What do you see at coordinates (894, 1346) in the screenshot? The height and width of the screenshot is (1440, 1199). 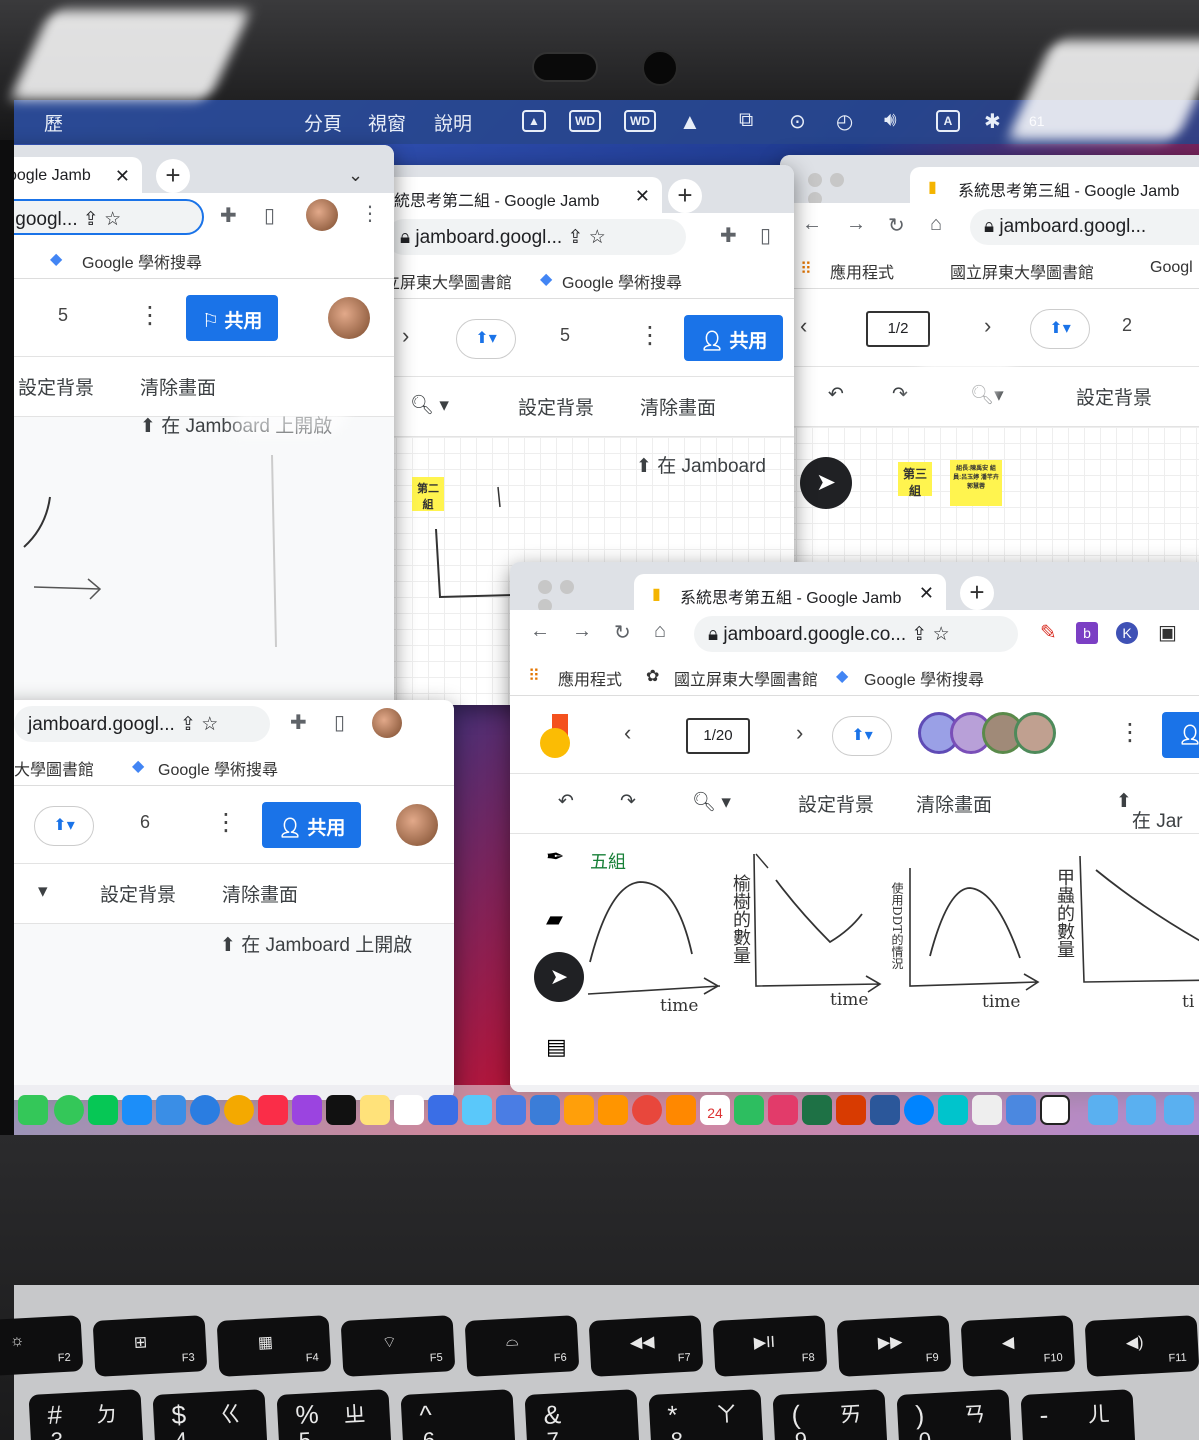 I see `function-key: ▶▶ F9` at bounding box center [894, 1346].